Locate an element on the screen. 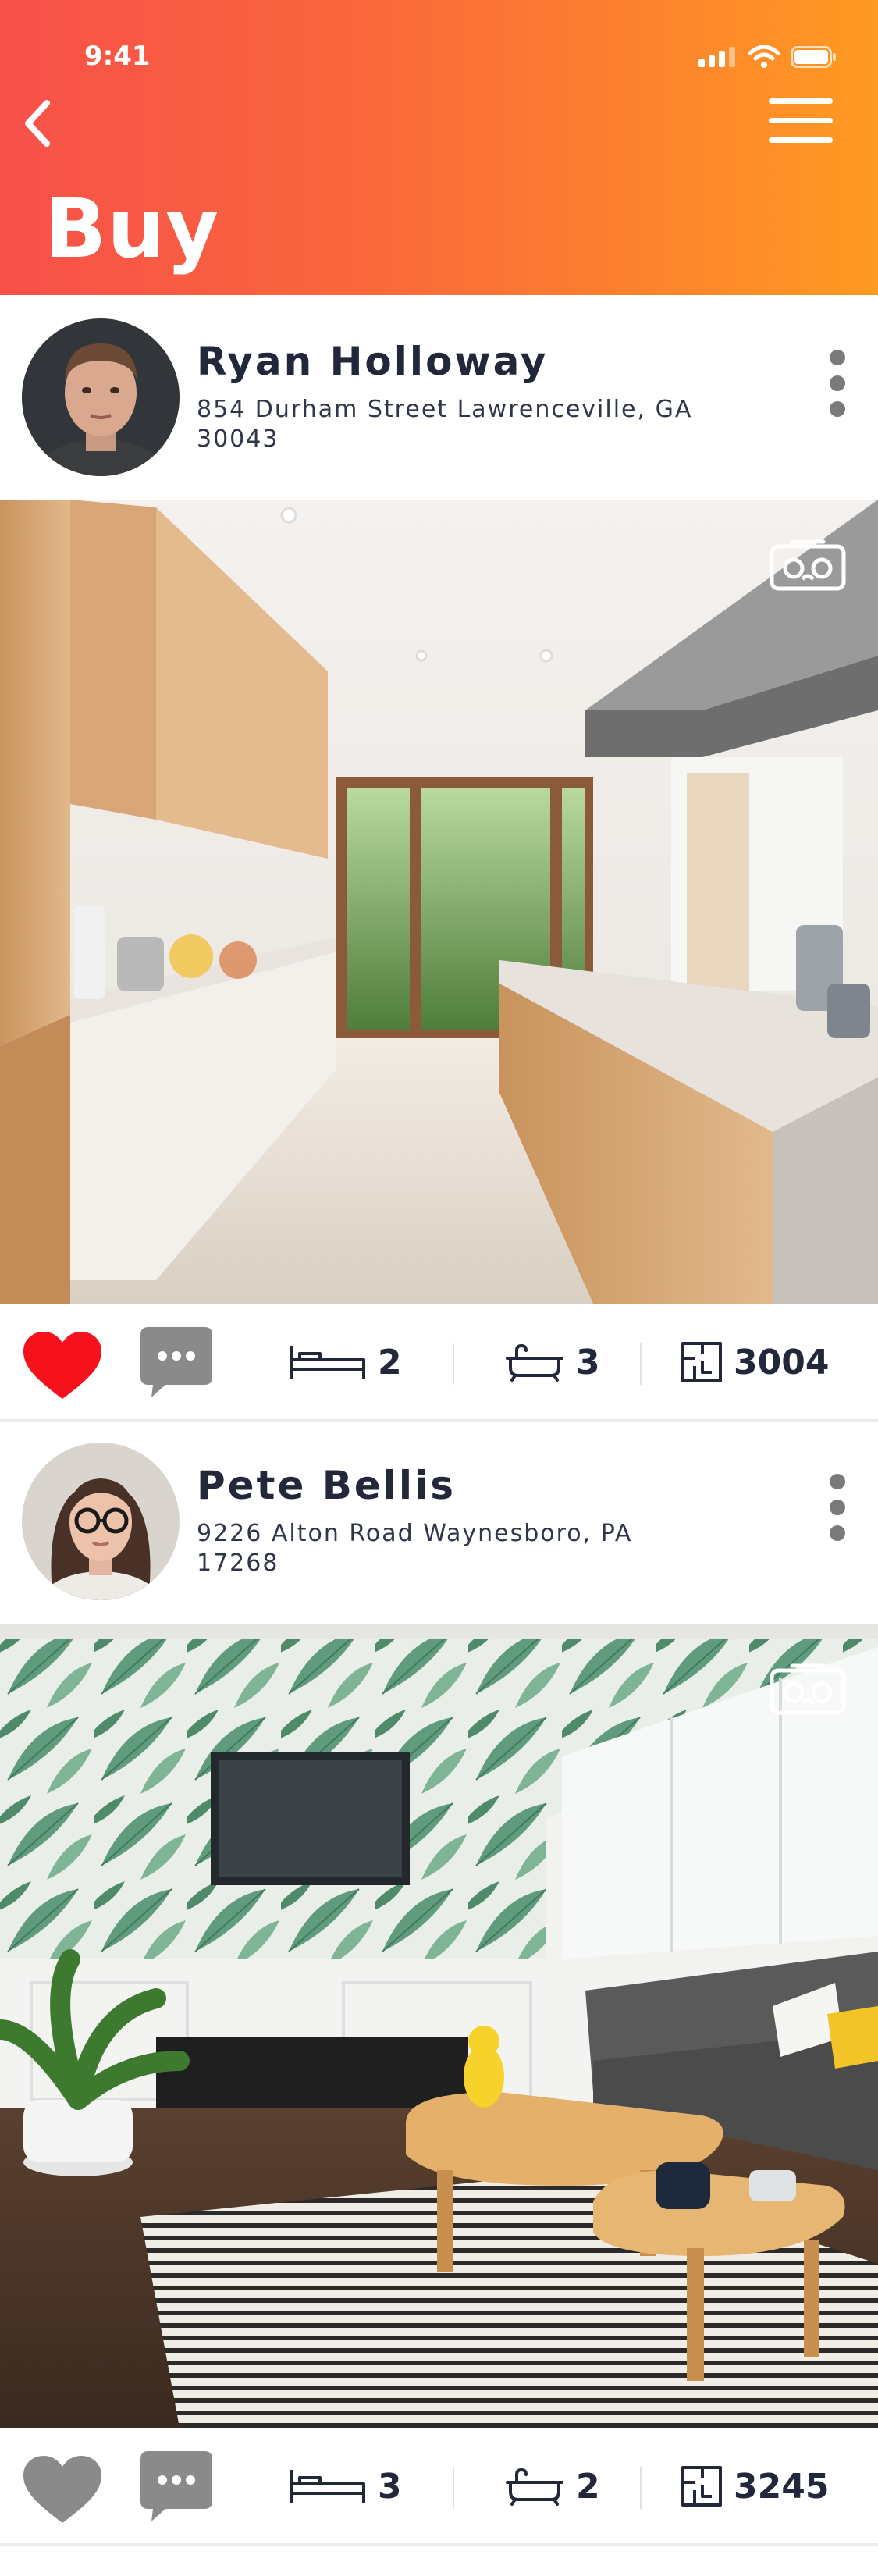 Image resolution: width=878 pixels, height=2576 pixels. area-stat: 3245 is located at coordinates (755, 2486).